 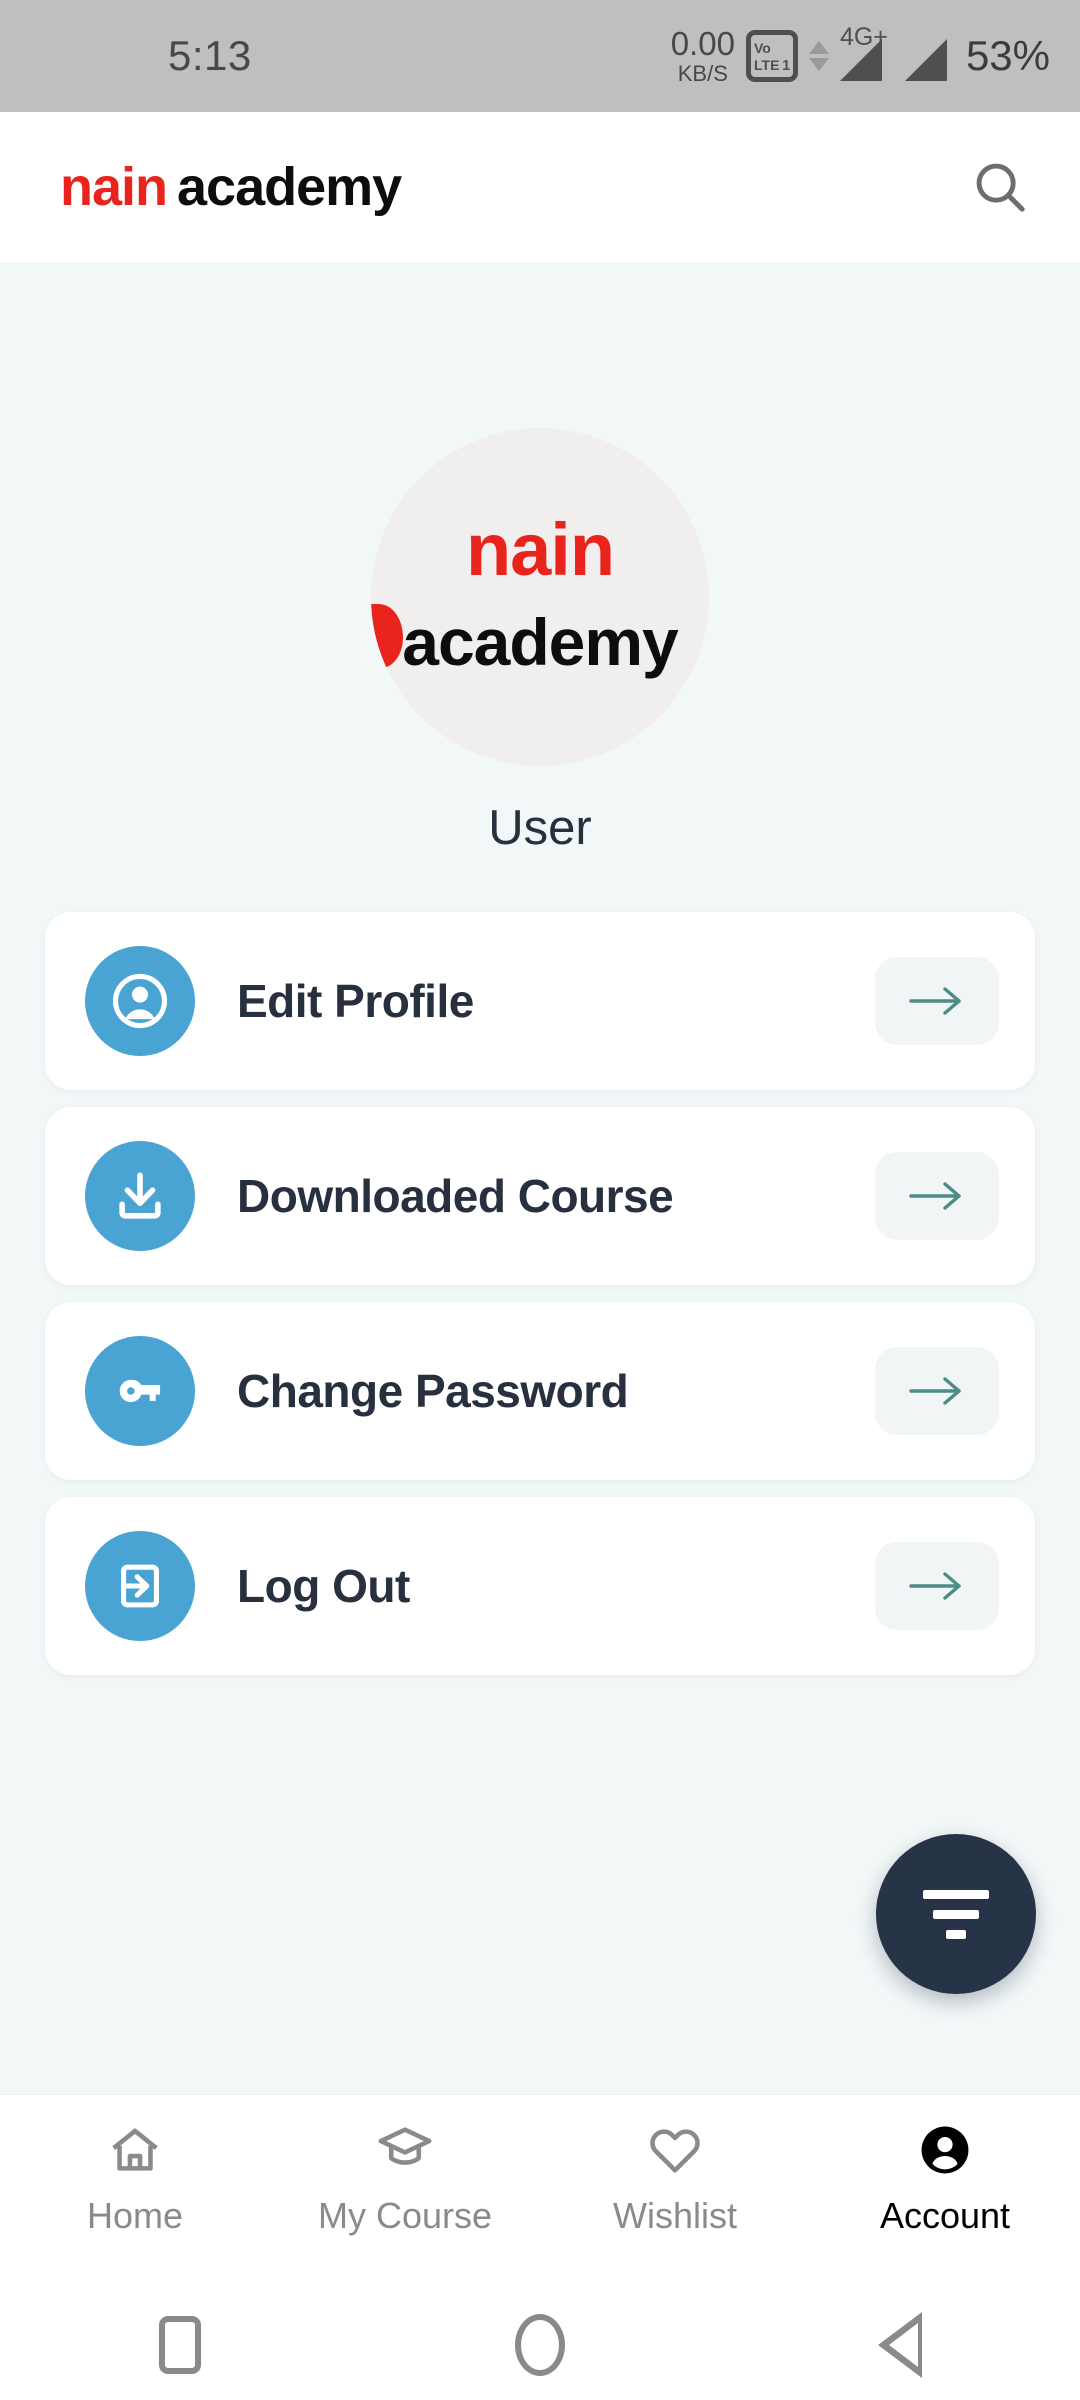 I want to click on signal-strength-sim1-icon: 4G+, so click(x=863, y=55).